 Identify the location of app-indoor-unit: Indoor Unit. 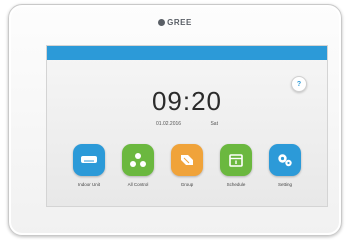
(89, 165).